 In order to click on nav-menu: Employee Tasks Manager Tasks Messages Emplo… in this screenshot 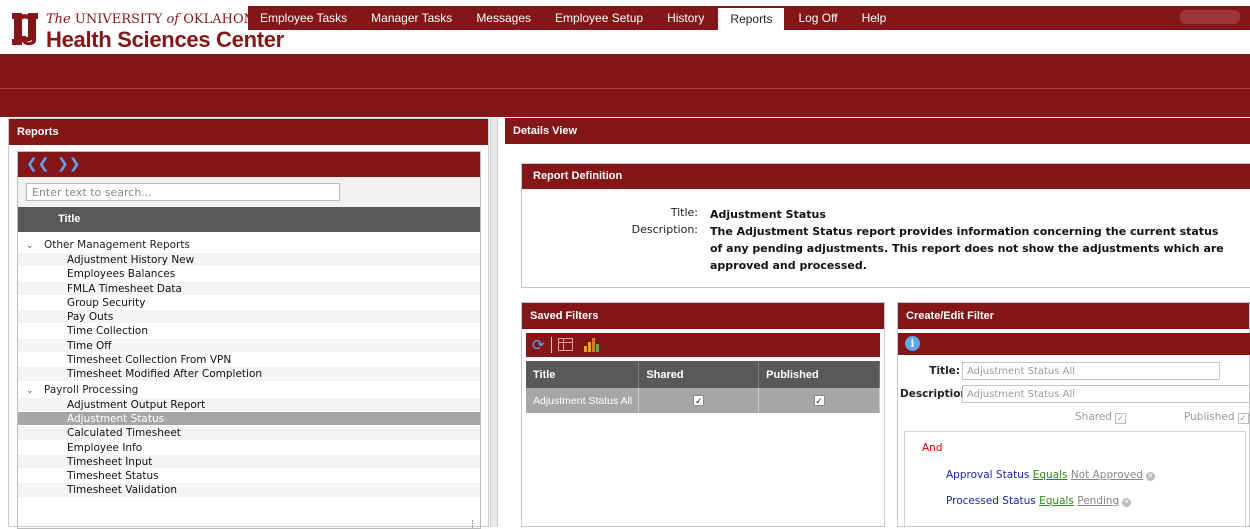, I will do `click(573, 18)`.